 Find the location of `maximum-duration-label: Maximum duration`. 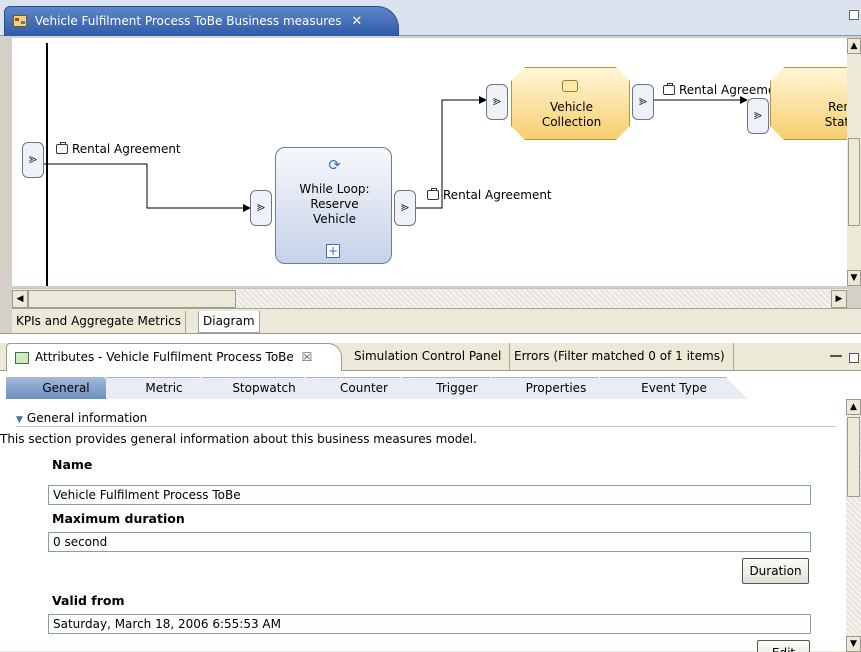

maximum-duration-label: Maximum duration is located at coordinates (118, 518).